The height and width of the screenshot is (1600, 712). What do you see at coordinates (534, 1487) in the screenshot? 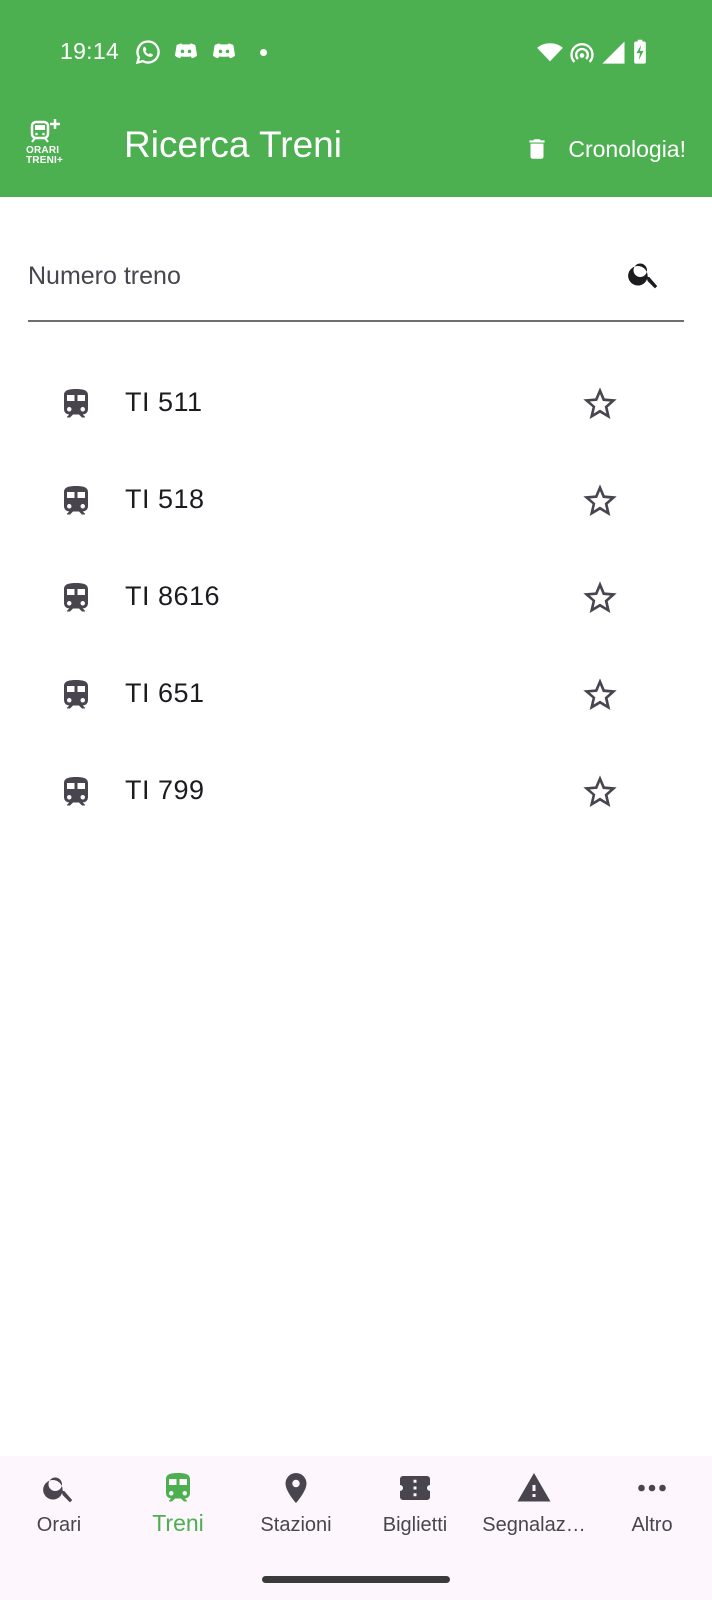
I see `warning-icon` at bounding box center [534, 1487].